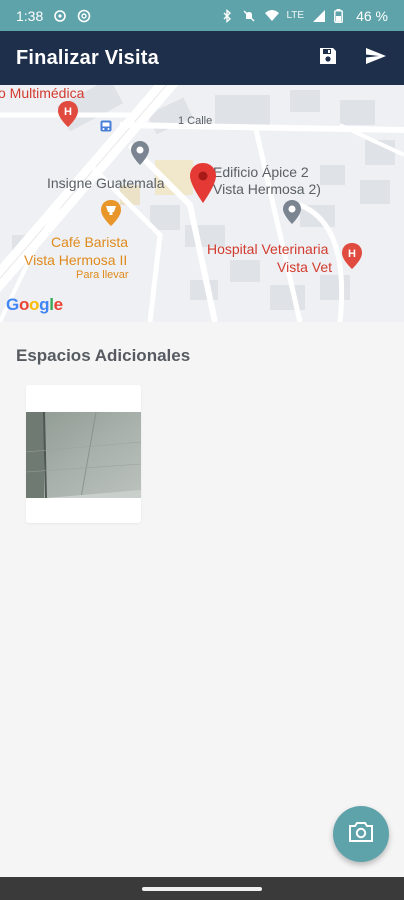 This screenshot has height=900, width=404. Describe the element at coordinates (90, 242) in the screenshot. I see `map-label-cafe-1: Café Barista` at that location.